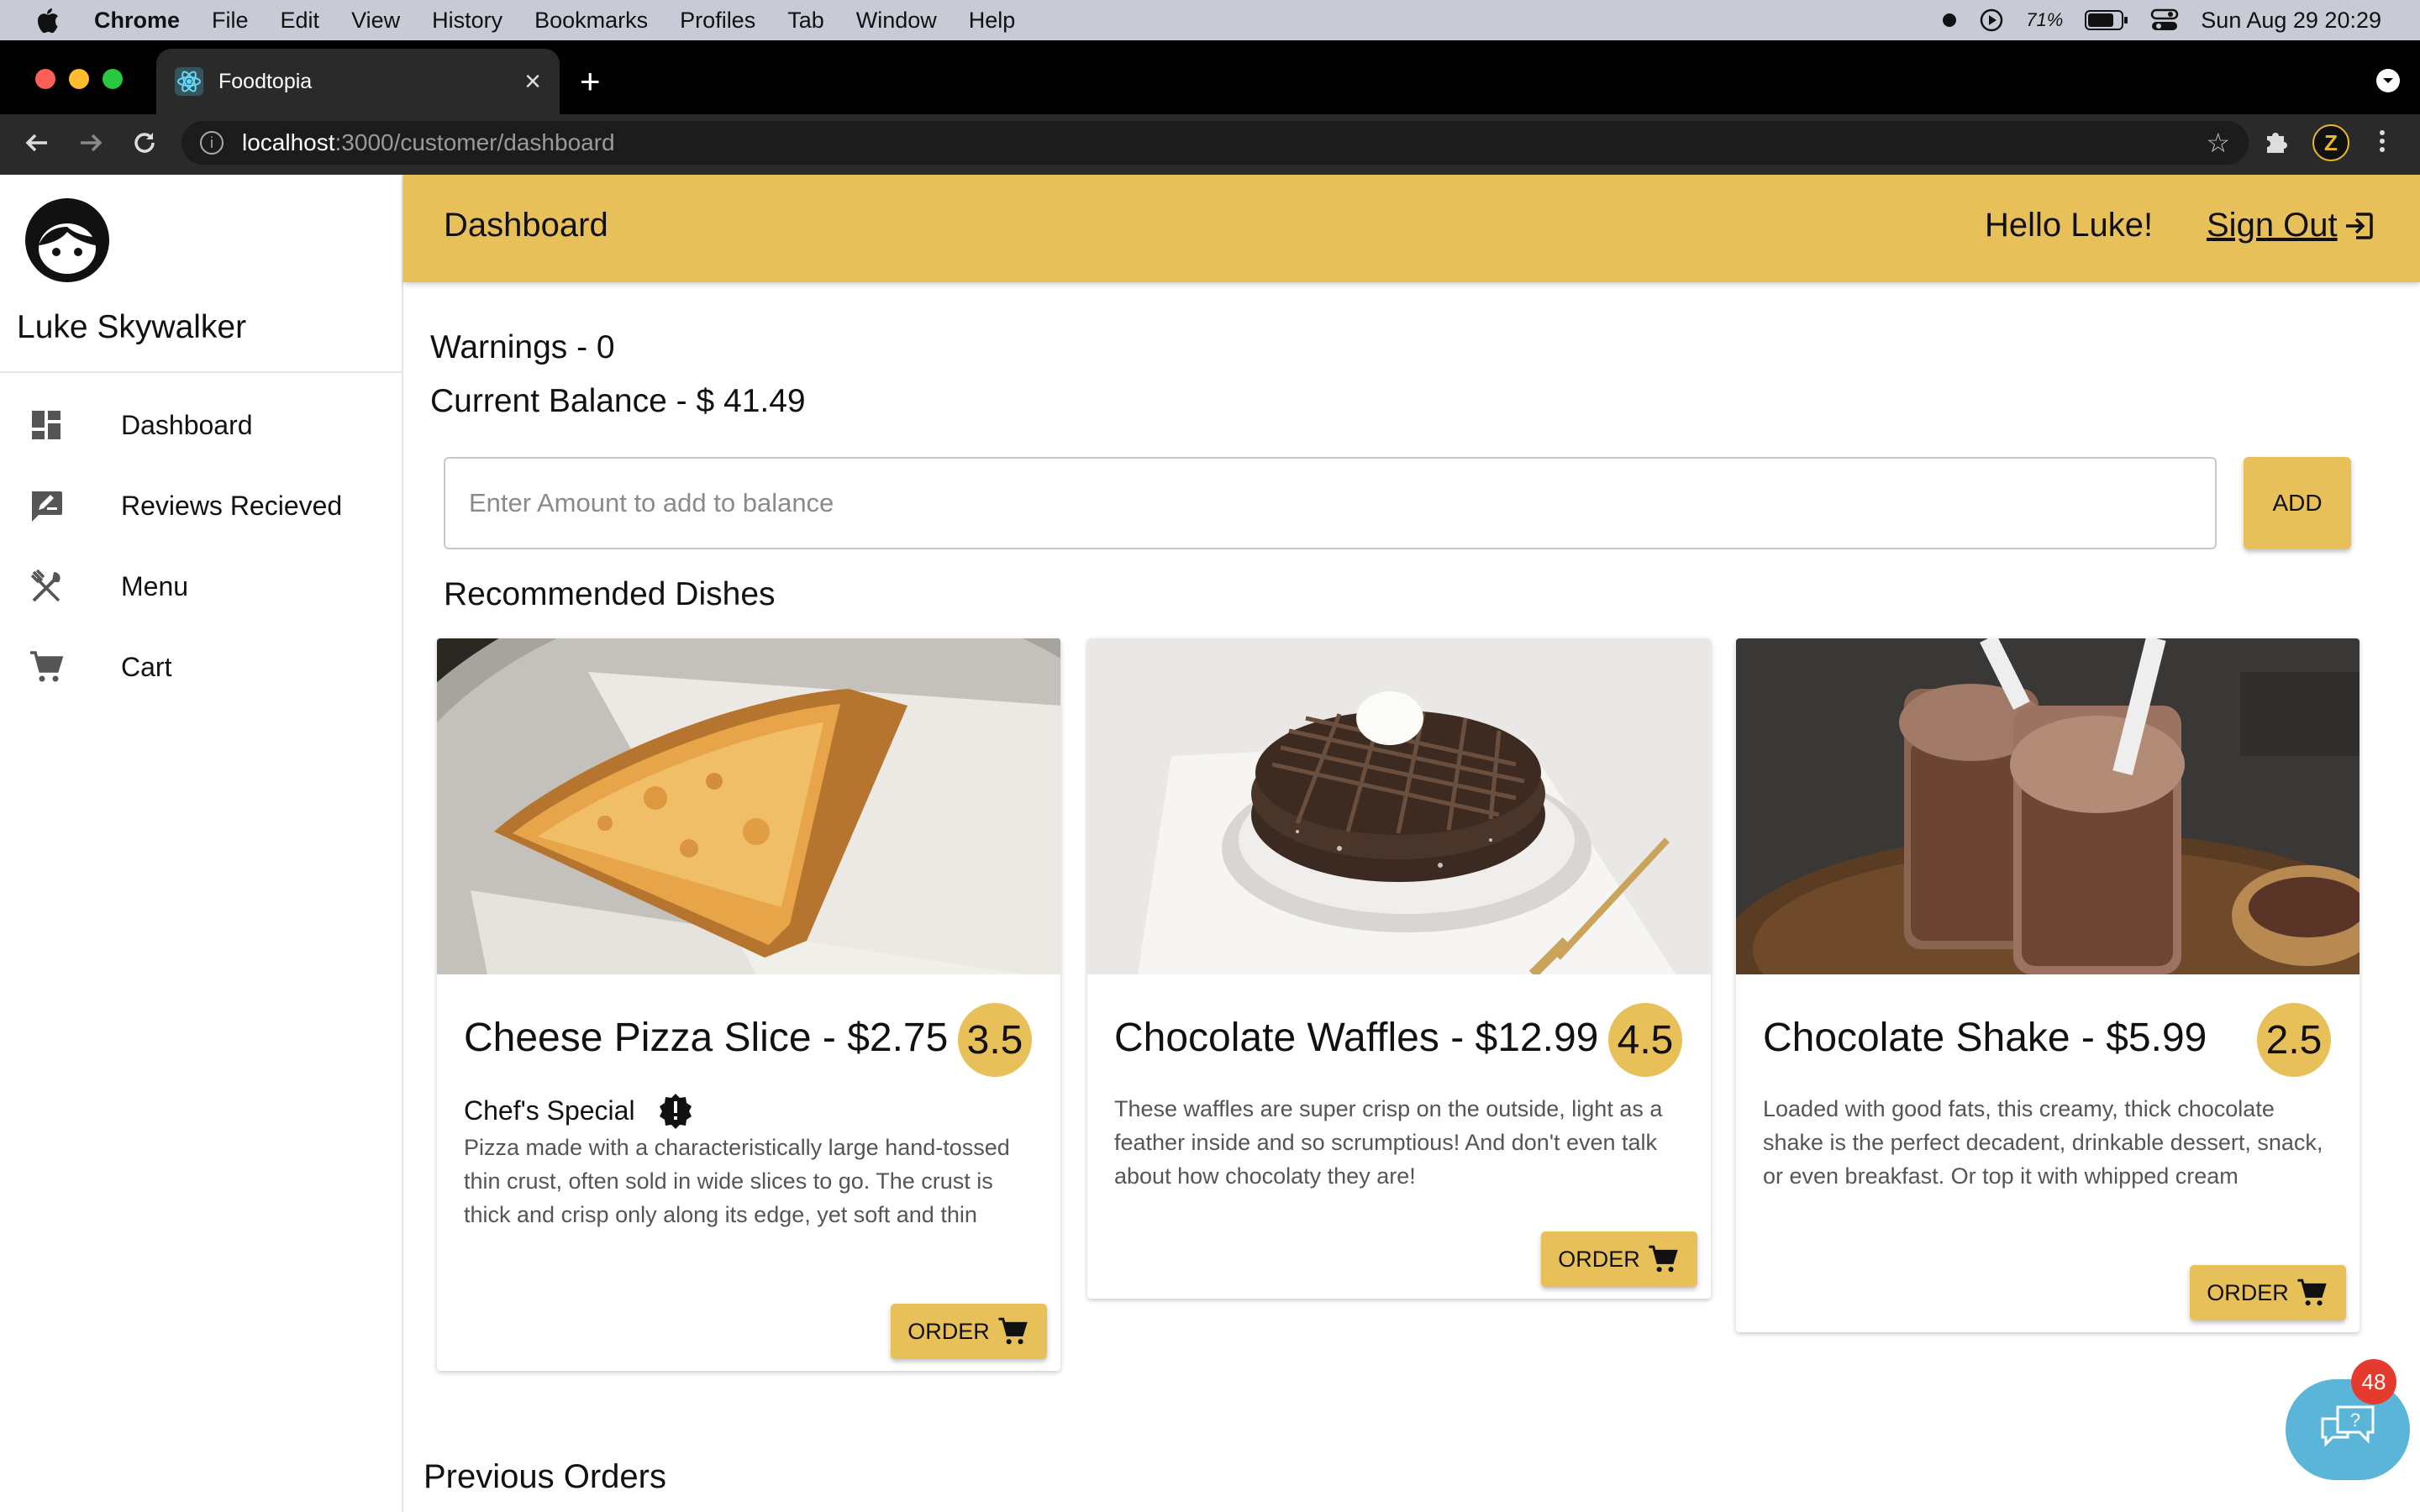 Image resolution: width=2420 pixels, height=1512 pixels. I want to click on menu-window: Window, so click(897, 21).